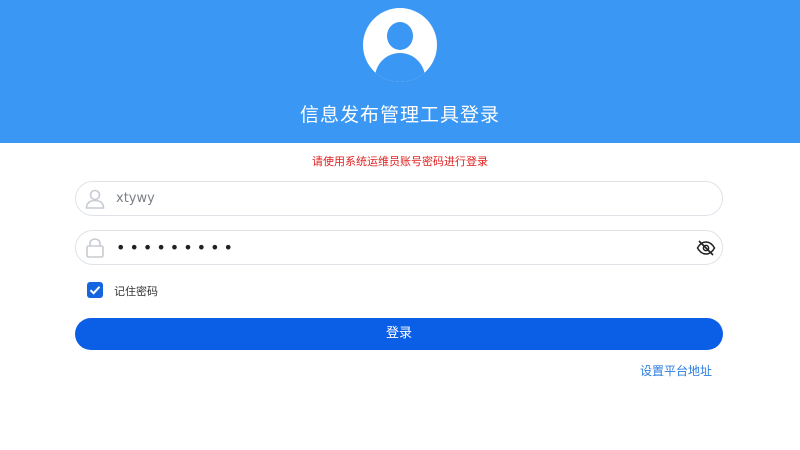 Image resolution: width=800 pixels, height=450 pixels. What do you see at coordinates (135, 198) in the screenshot?
I see `username-value: xtywy` at bounding box center [135, 198].